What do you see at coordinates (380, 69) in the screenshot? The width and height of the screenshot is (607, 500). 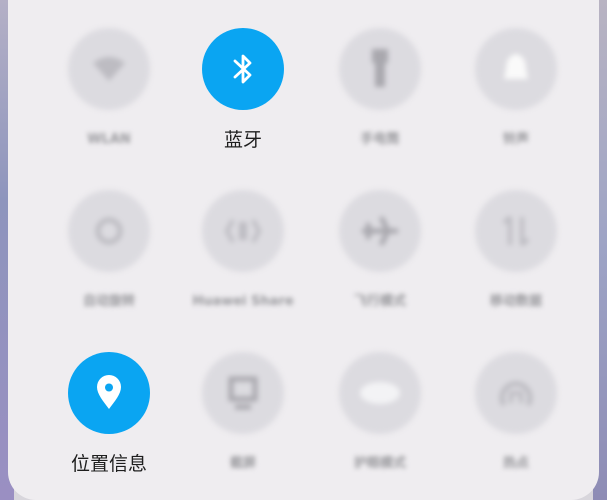 I see `flashlight-icon` at bounding box center [380, 69].